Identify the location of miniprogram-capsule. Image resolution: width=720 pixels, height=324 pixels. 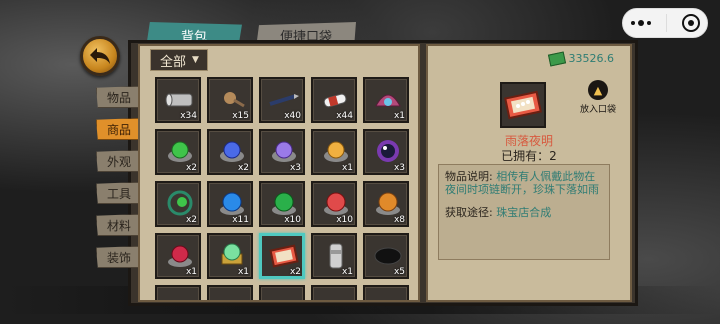
(665, 23).